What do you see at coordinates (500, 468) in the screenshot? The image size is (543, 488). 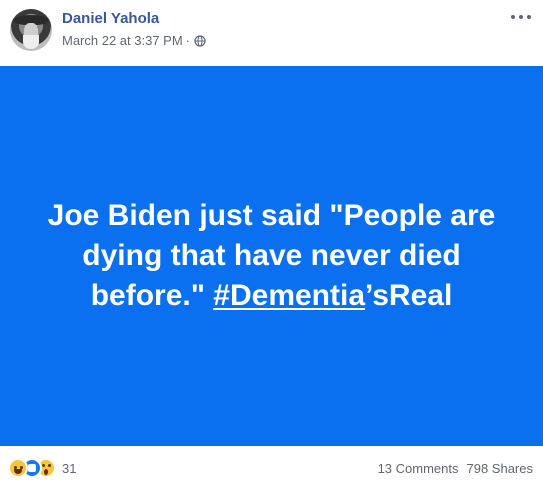 I see `shares-count: 798 Shares` at bounding box center [500, 468].